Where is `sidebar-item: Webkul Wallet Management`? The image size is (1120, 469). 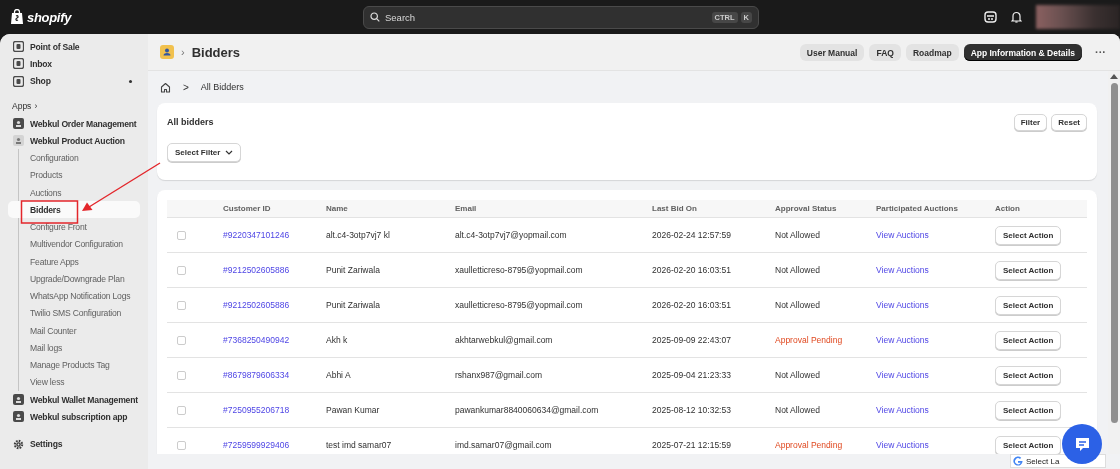 sidebar-item: Webkul Wallet Management is located at coordinates (74, 400).